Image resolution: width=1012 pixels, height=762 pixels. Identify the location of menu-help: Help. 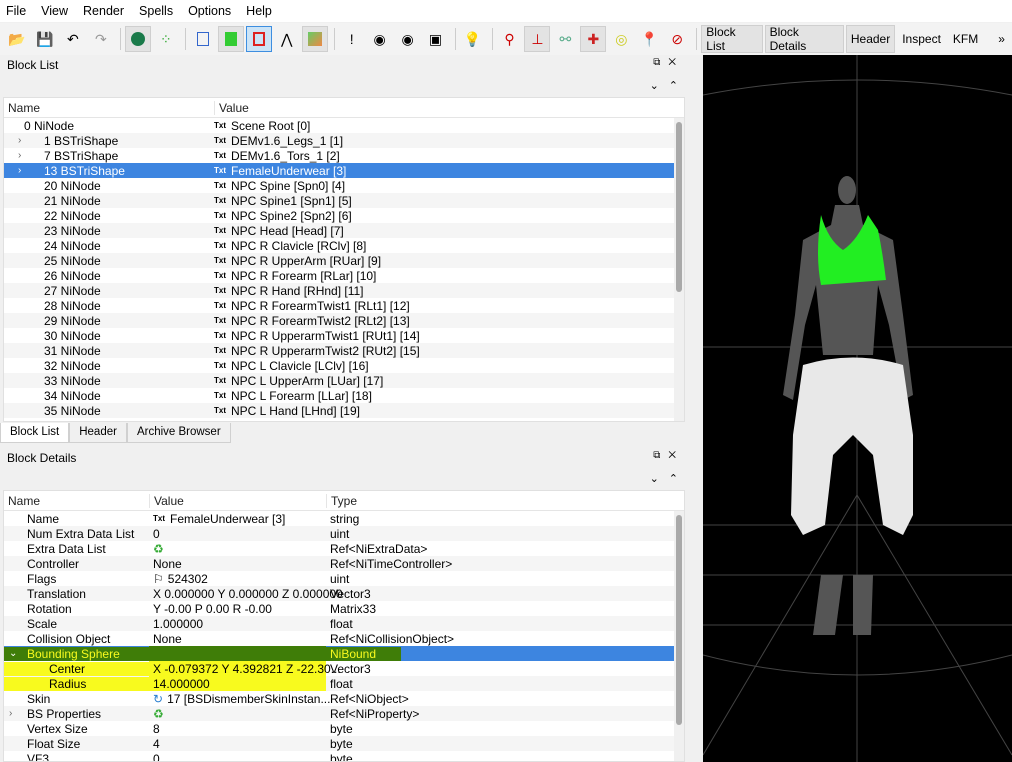
(259, 11).